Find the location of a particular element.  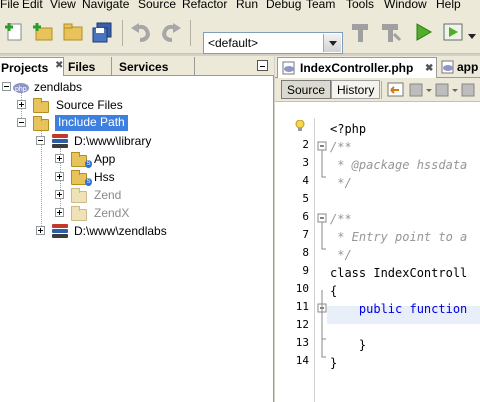

line-number: 3 is located at coordinates (305, 162).